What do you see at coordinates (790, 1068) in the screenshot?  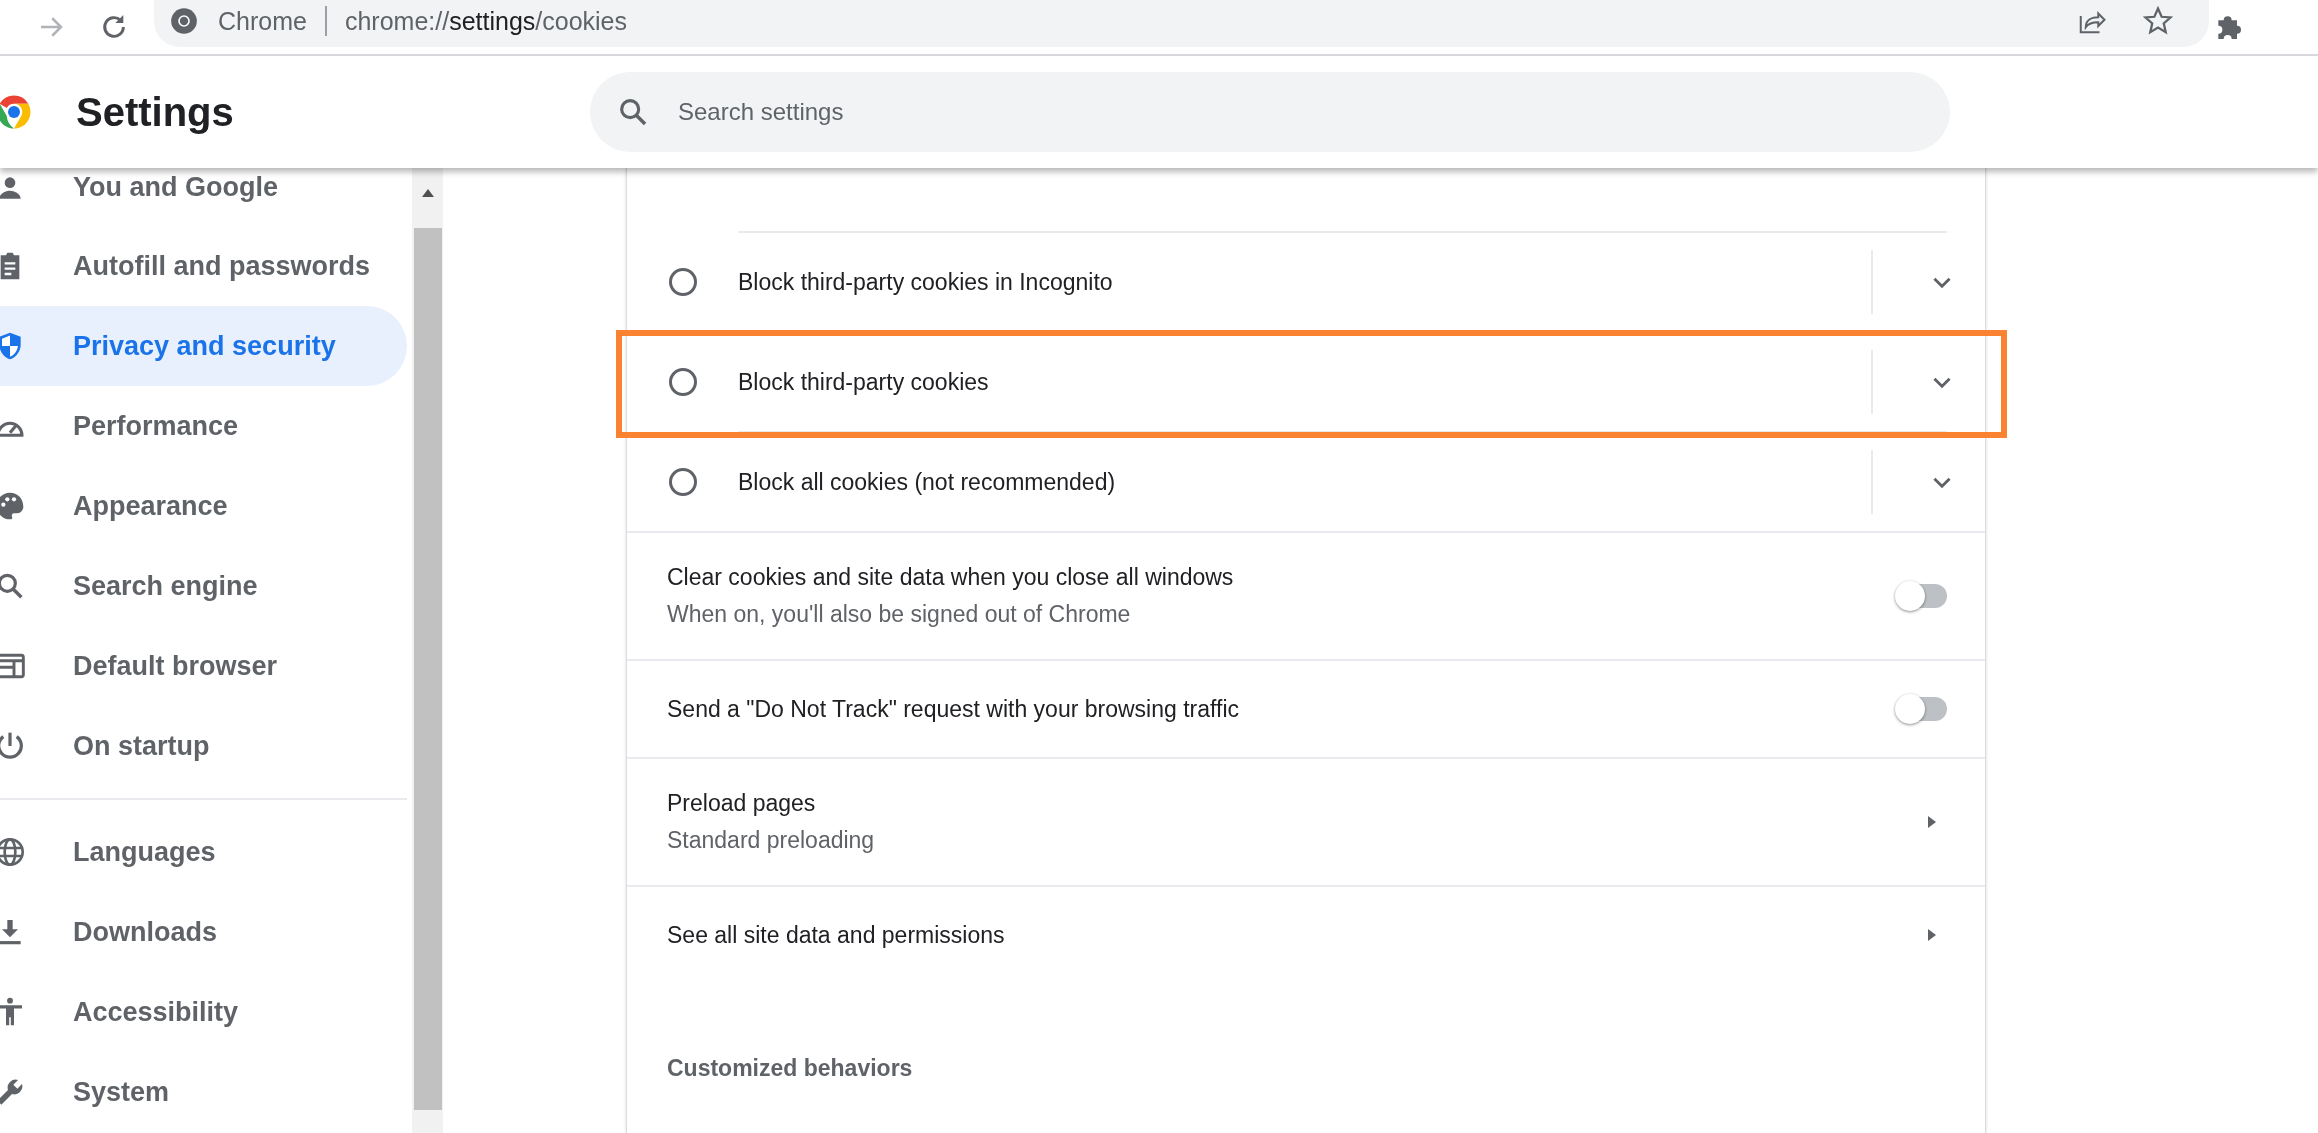 I see `section-heading: Customized behaviors` at bounding box center [790, 1068].